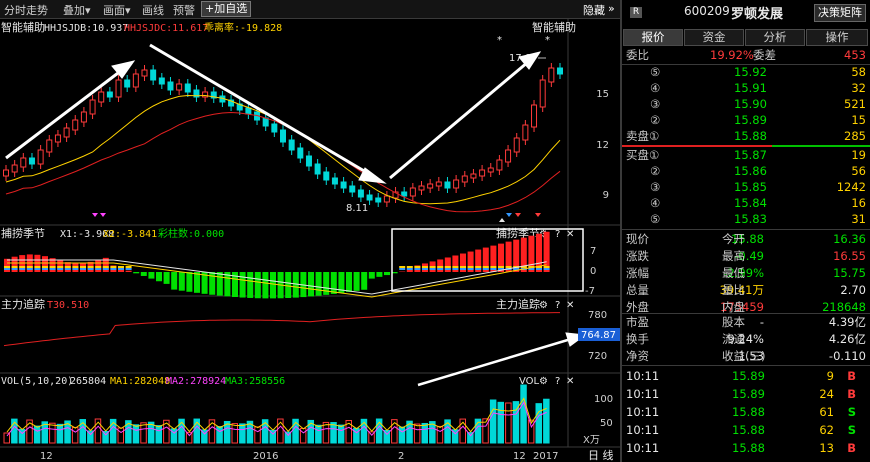 Image resolution: width=870 pixels, height=462 pixels. What do you see at coordinates (543, 381) in the screenshot?
I see `panel4-gear-icon: ⚙` at bounding box center [543, 381].